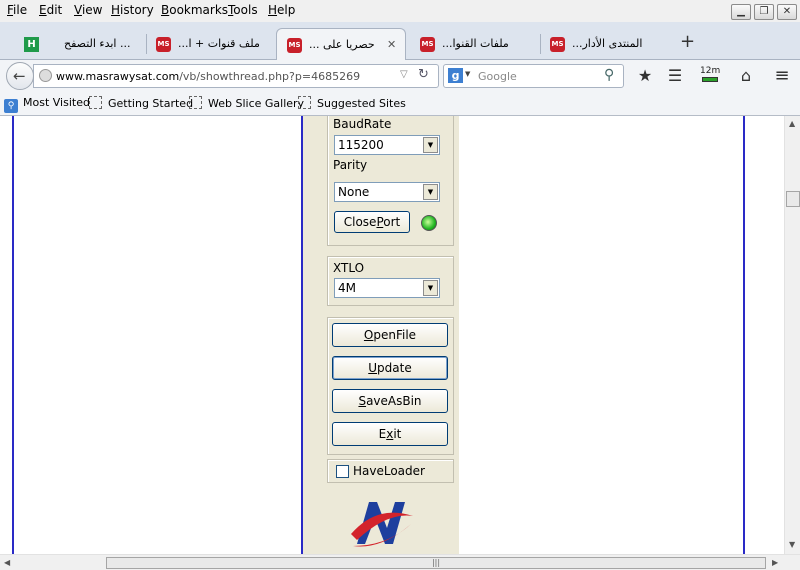 The height and width of the screenshot is (570, 800). Describe the element at coordinates (350, 165) in the screenshot. I see `parity-label: Parity` at that location.